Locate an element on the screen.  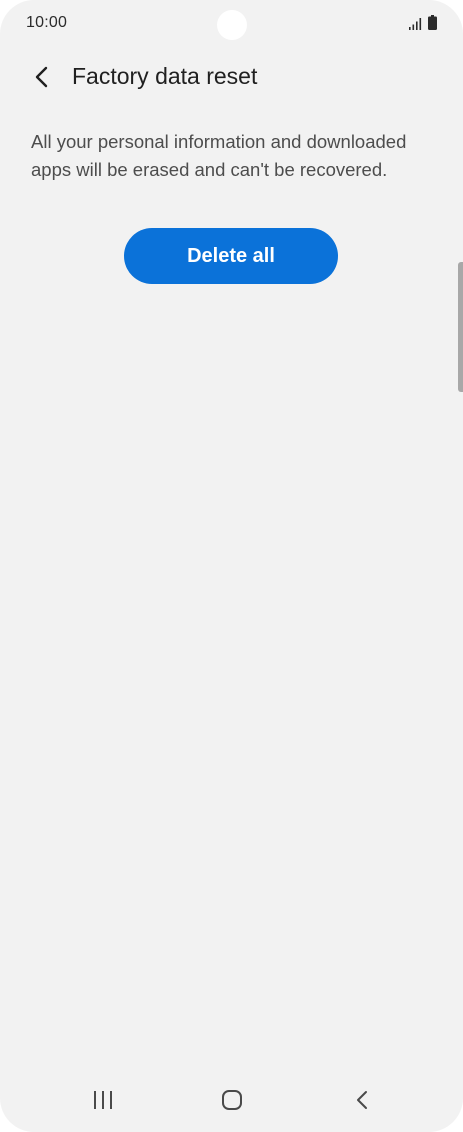
status-icons is located at coordinates (423, 22).